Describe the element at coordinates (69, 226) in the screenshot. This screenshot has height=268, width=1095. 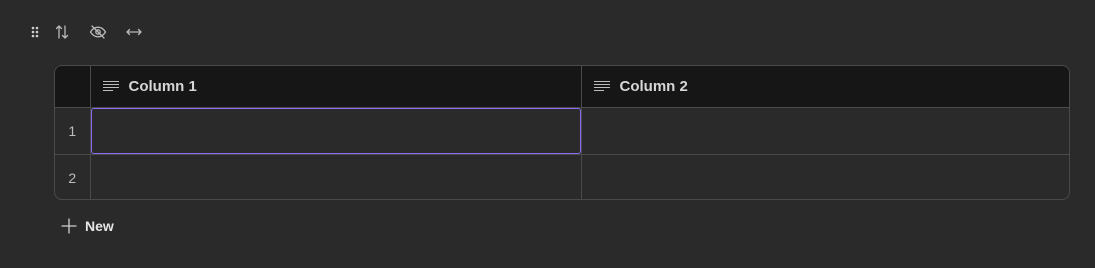
I see `plus-icon` at that location.